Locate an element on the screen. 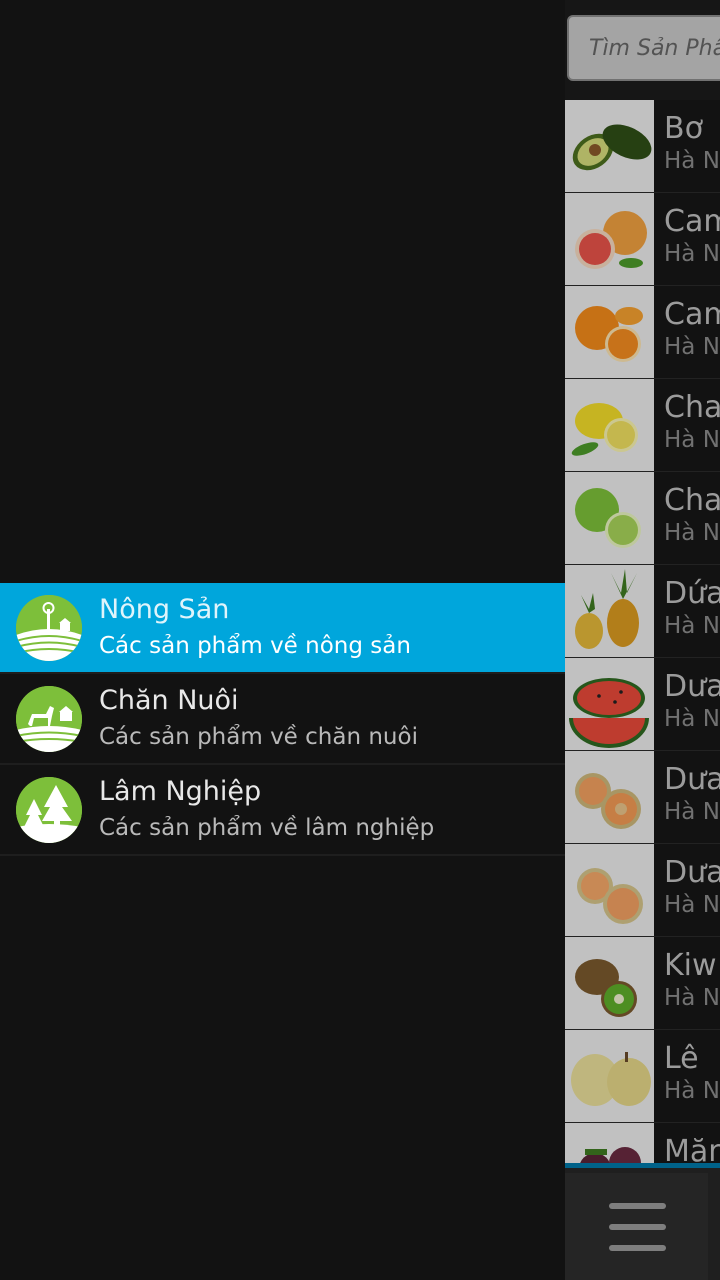  product-row: Bơ Hà N is located at coordinates (642, 146).